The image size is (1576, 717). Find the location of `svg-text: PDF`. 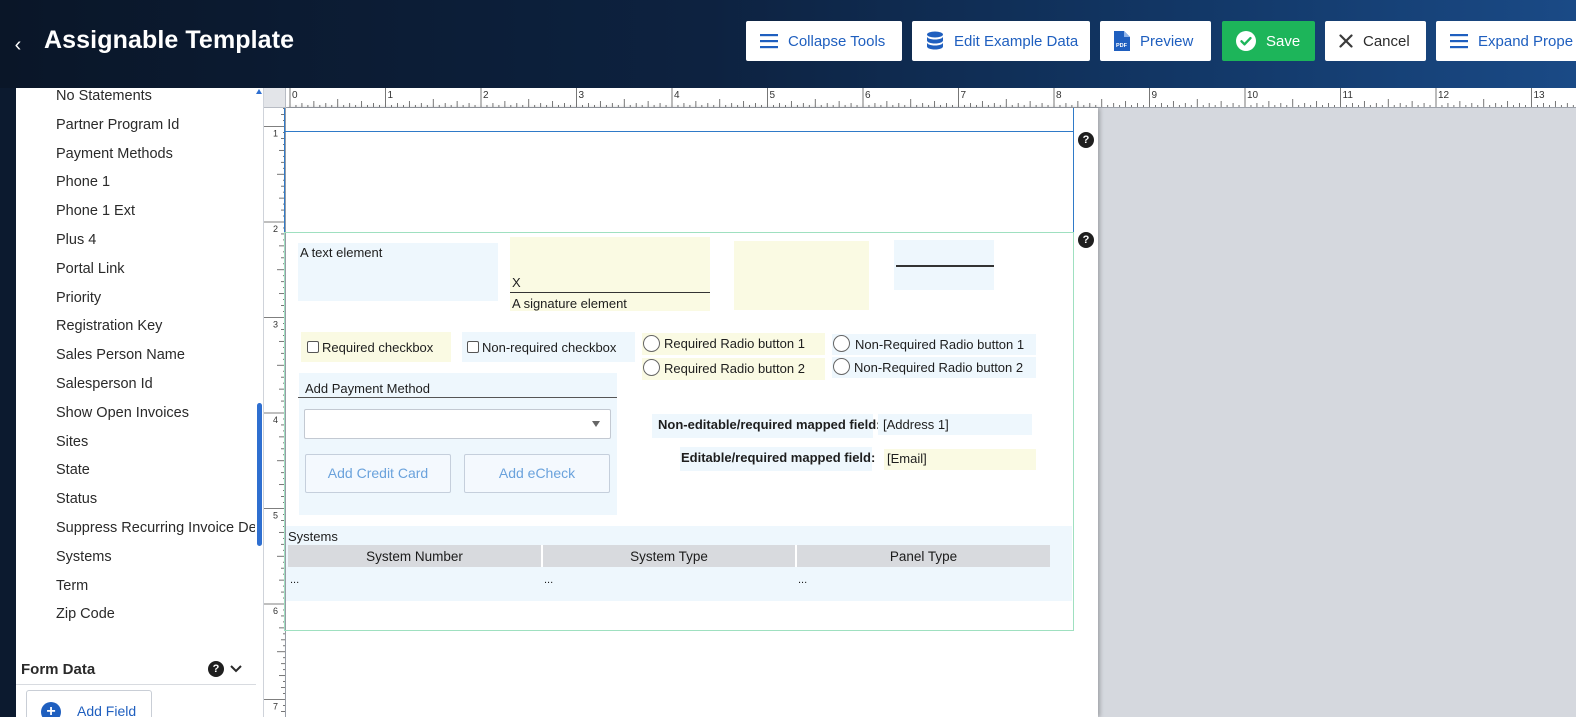

svg-text: PDF is located at coordinates (1122, 46).